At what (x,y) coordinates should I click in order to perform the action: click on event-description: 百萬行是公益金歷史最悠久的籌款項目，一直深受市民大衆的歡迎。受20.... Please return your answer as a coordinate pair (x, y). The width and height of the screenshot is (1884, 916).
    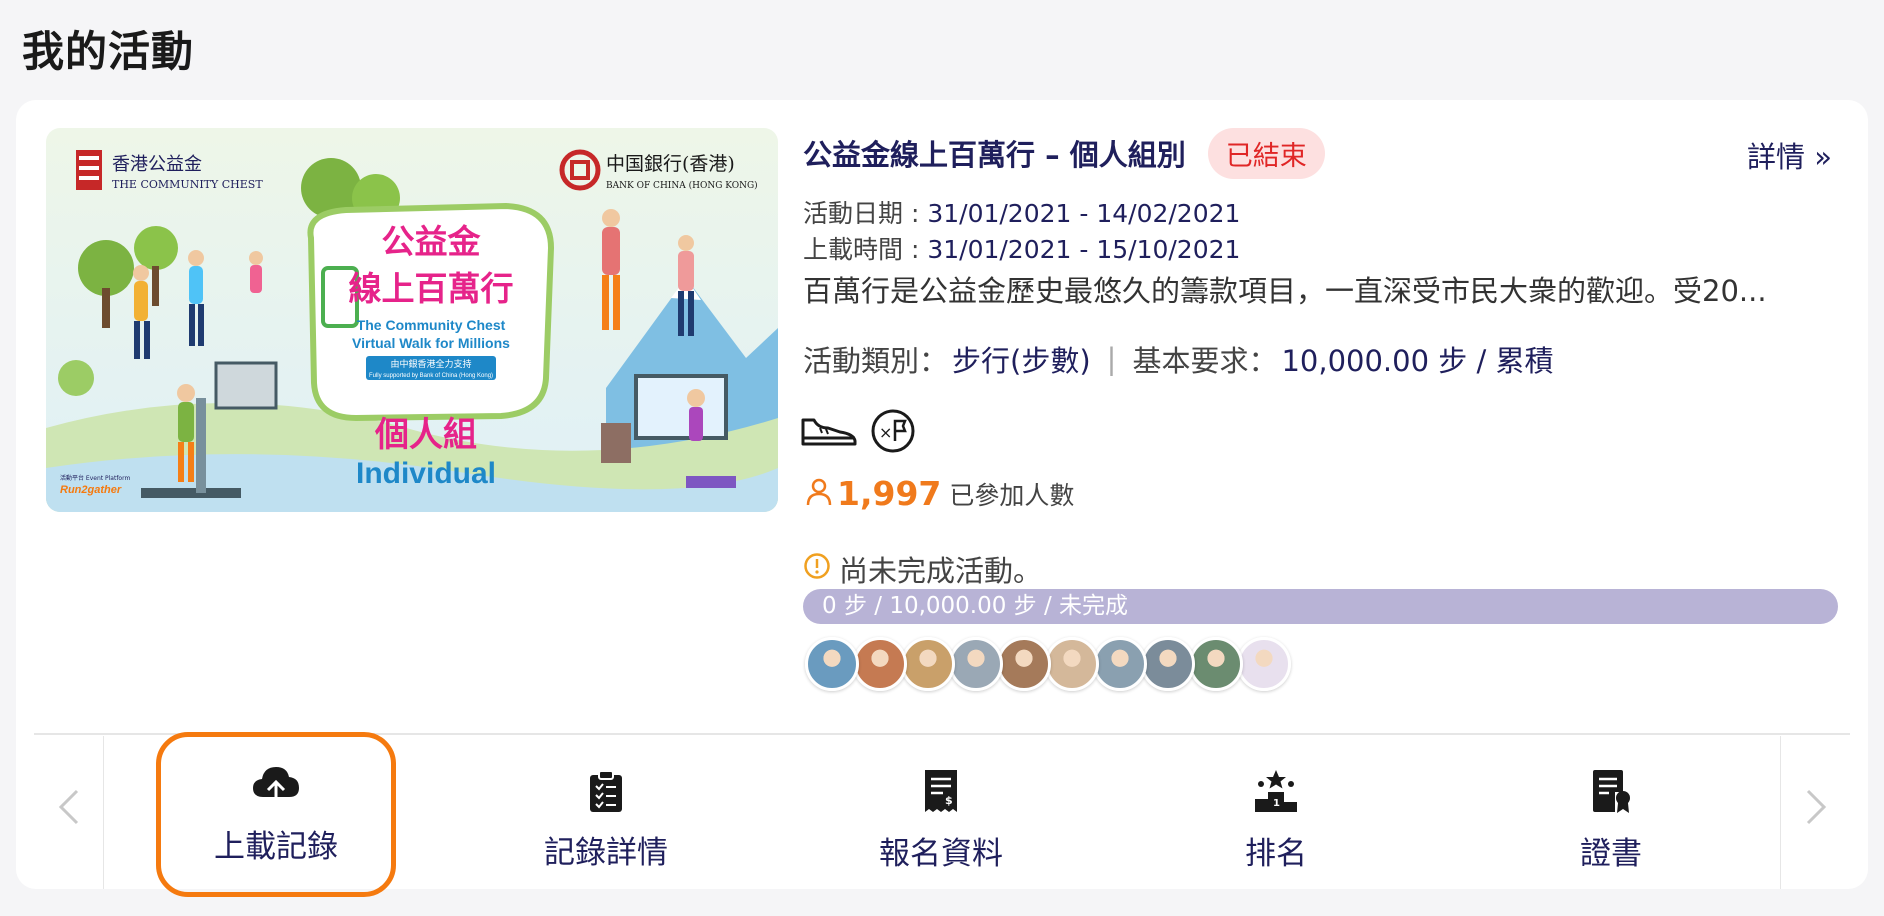
    Looking at the image, I should click on (1285, 291).